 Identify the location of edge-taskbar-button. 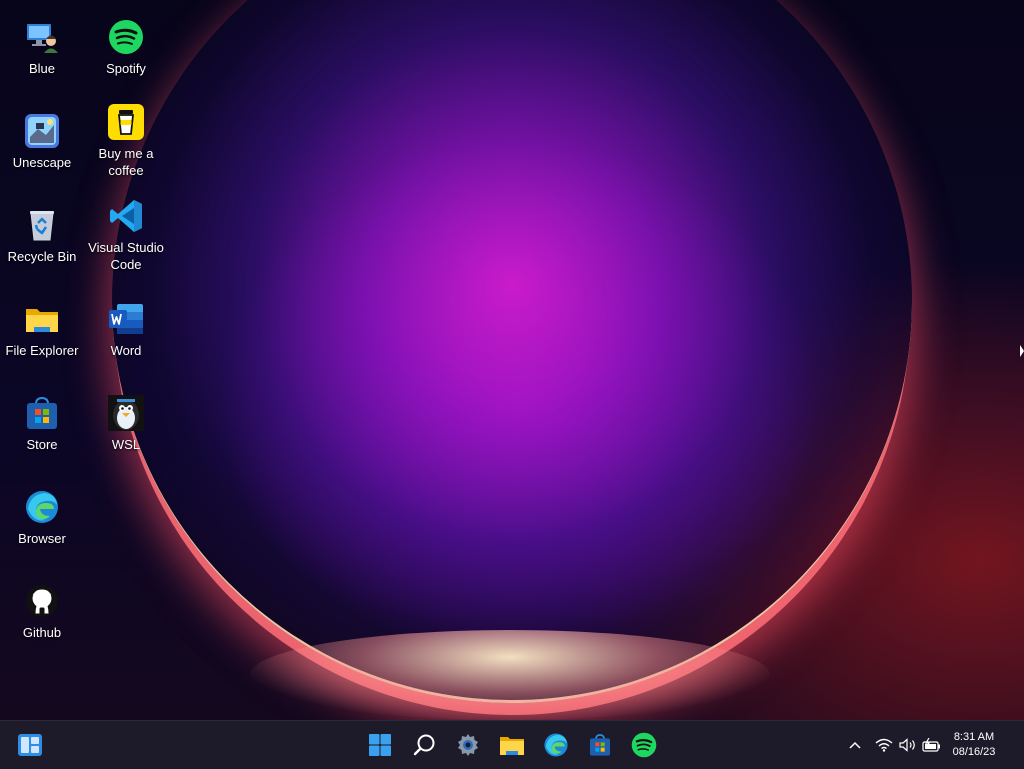
(556, 745).